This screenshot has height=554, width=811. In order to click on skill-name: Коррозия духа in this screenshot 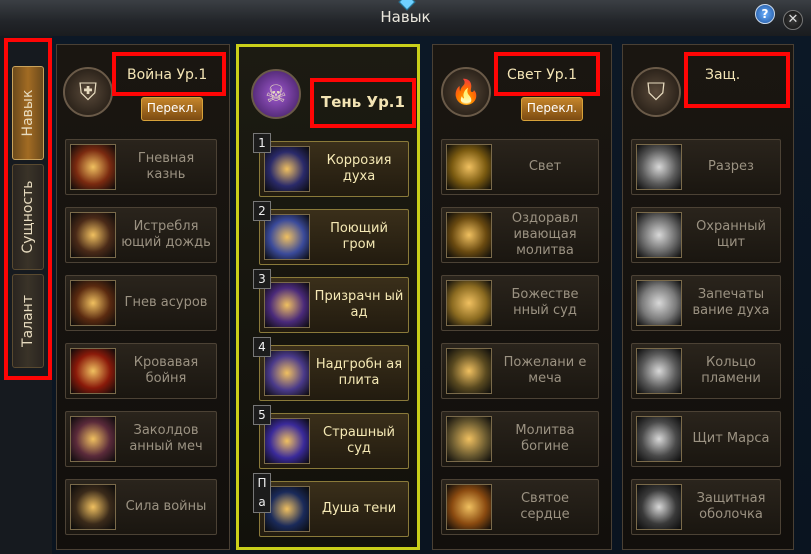, I will do `click(359, 168)`.